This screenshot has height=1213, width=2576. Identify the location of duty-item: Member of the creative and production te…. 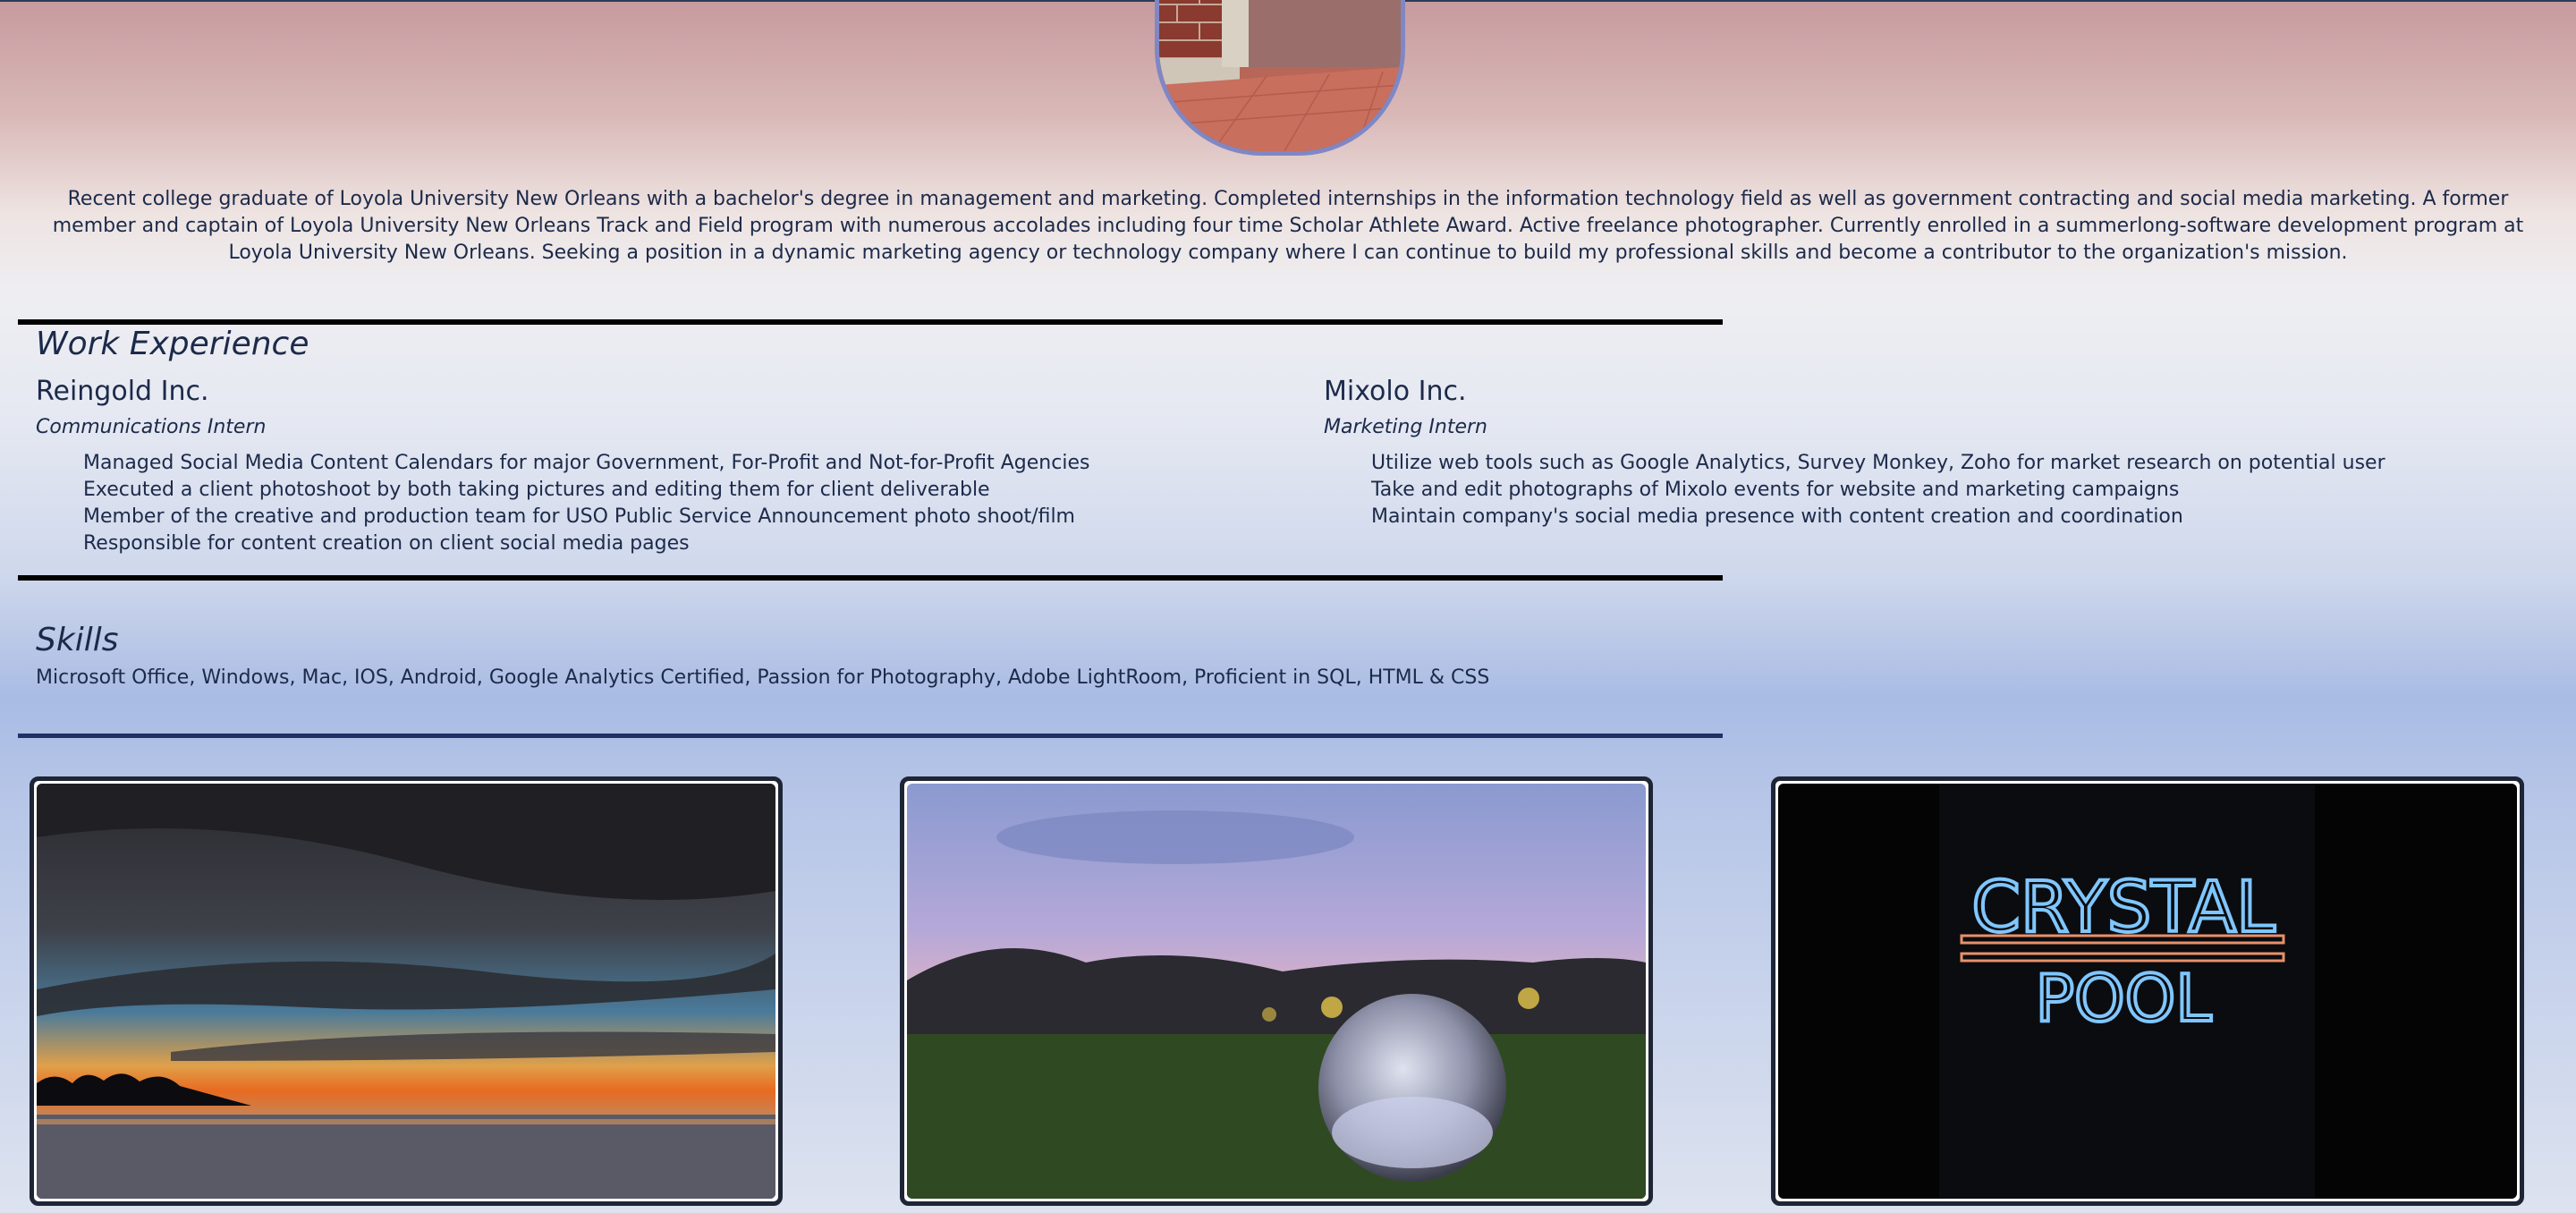
(579, 516).